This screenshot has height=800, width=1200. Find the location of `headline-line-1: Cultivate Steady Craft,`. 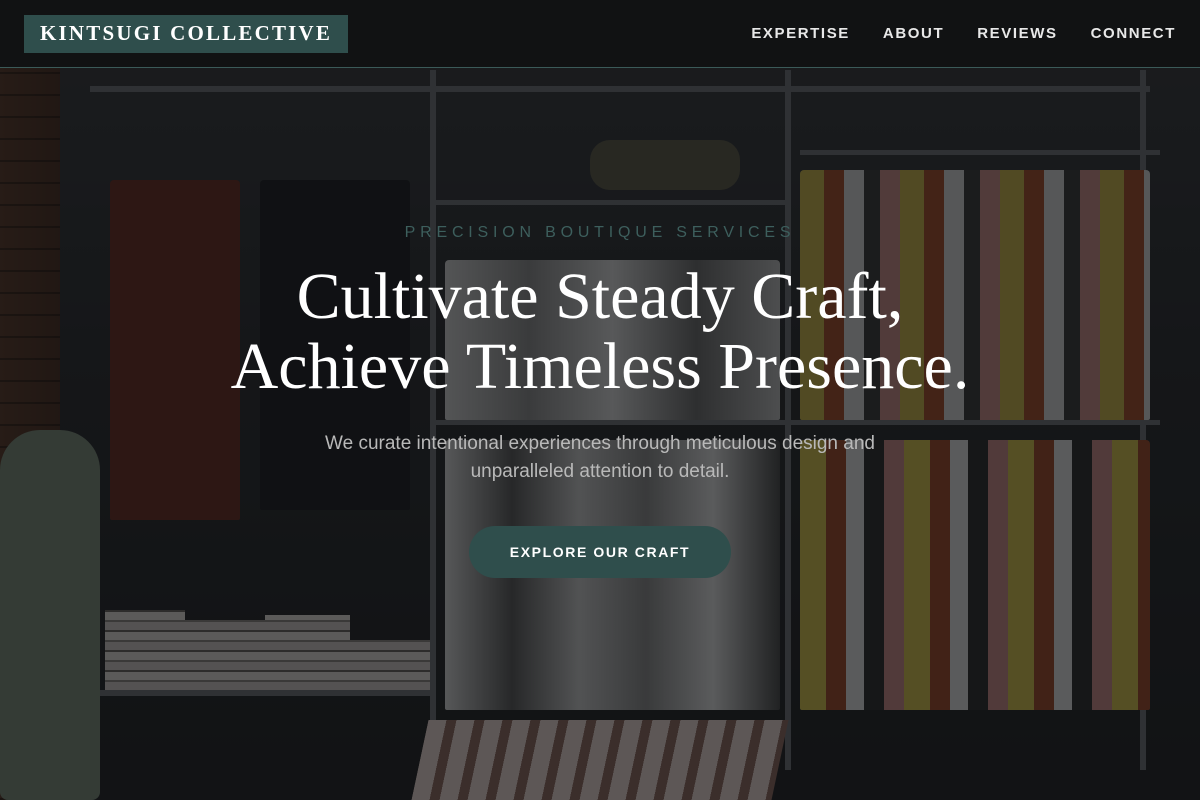

headline-line-1: Cultivate Steady Craft, is located at coordinates (600, 296).